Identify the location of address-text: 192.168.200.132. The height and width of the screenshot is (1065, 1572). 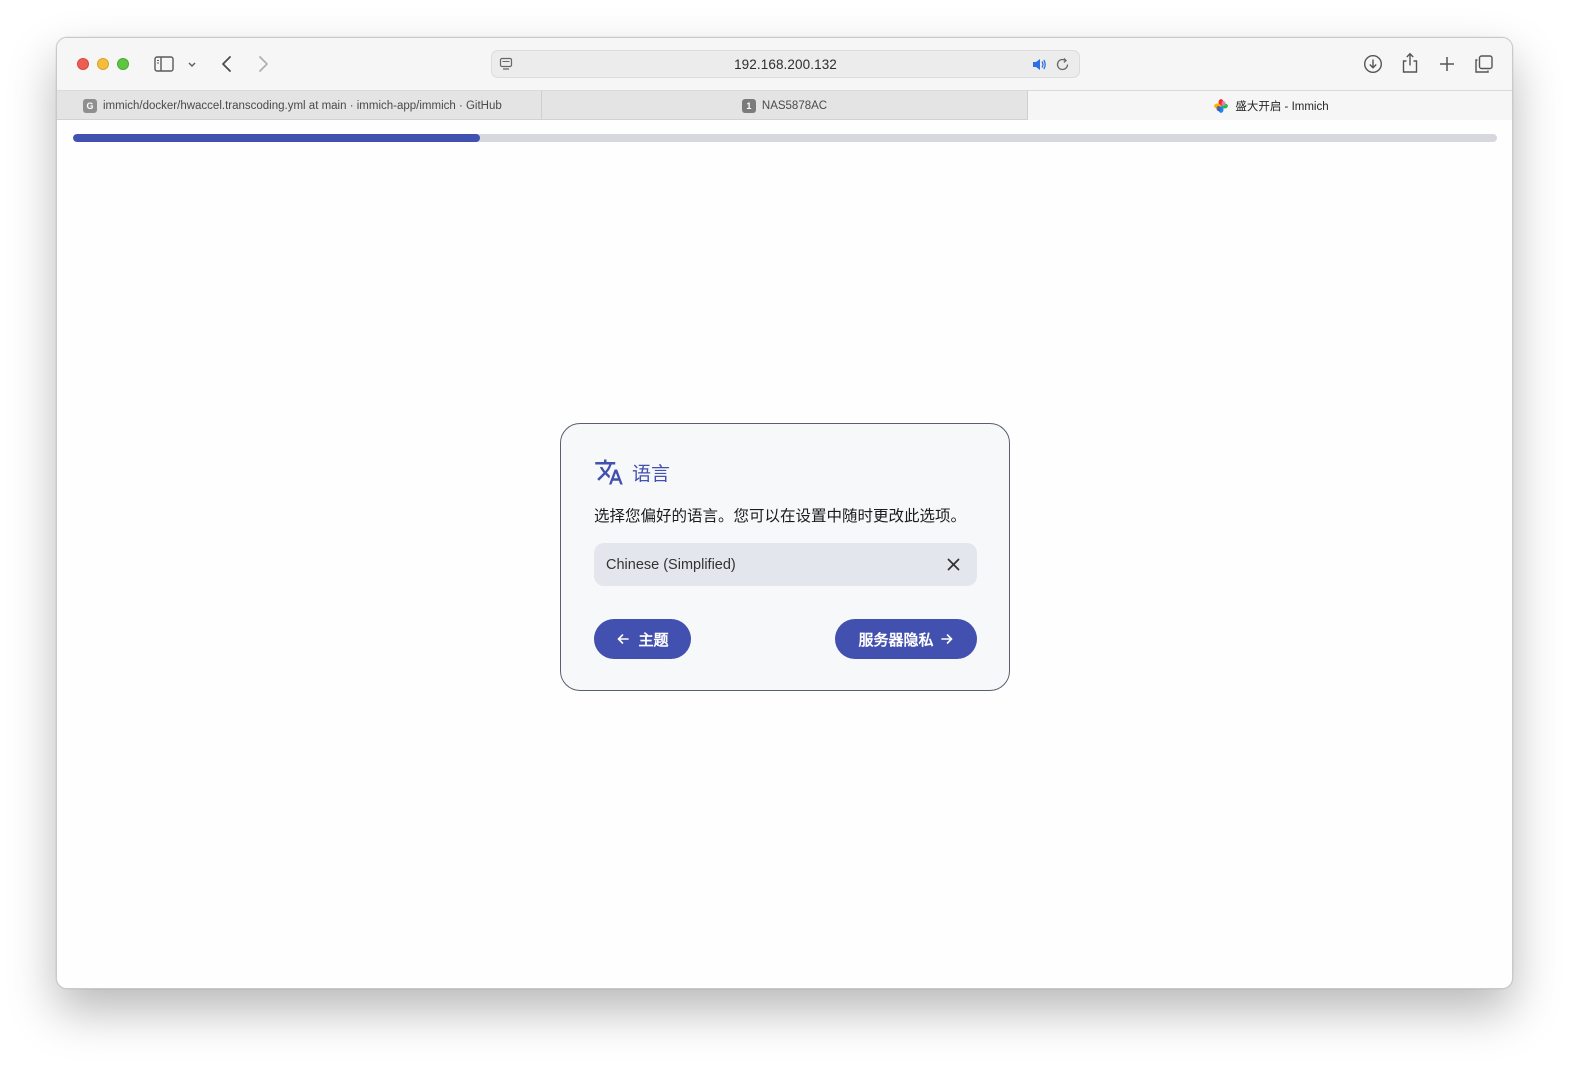
(785, 64).